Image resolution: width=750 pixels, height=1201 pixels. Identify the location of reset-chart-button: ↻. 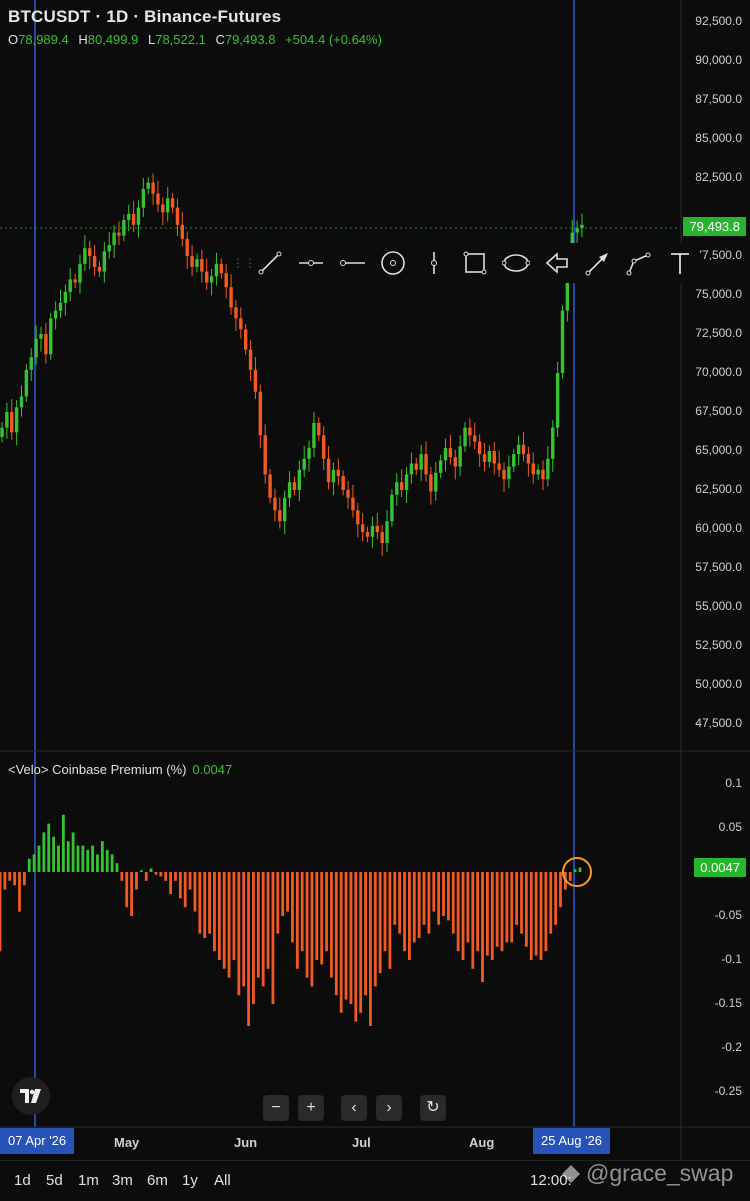
(433, 1108).